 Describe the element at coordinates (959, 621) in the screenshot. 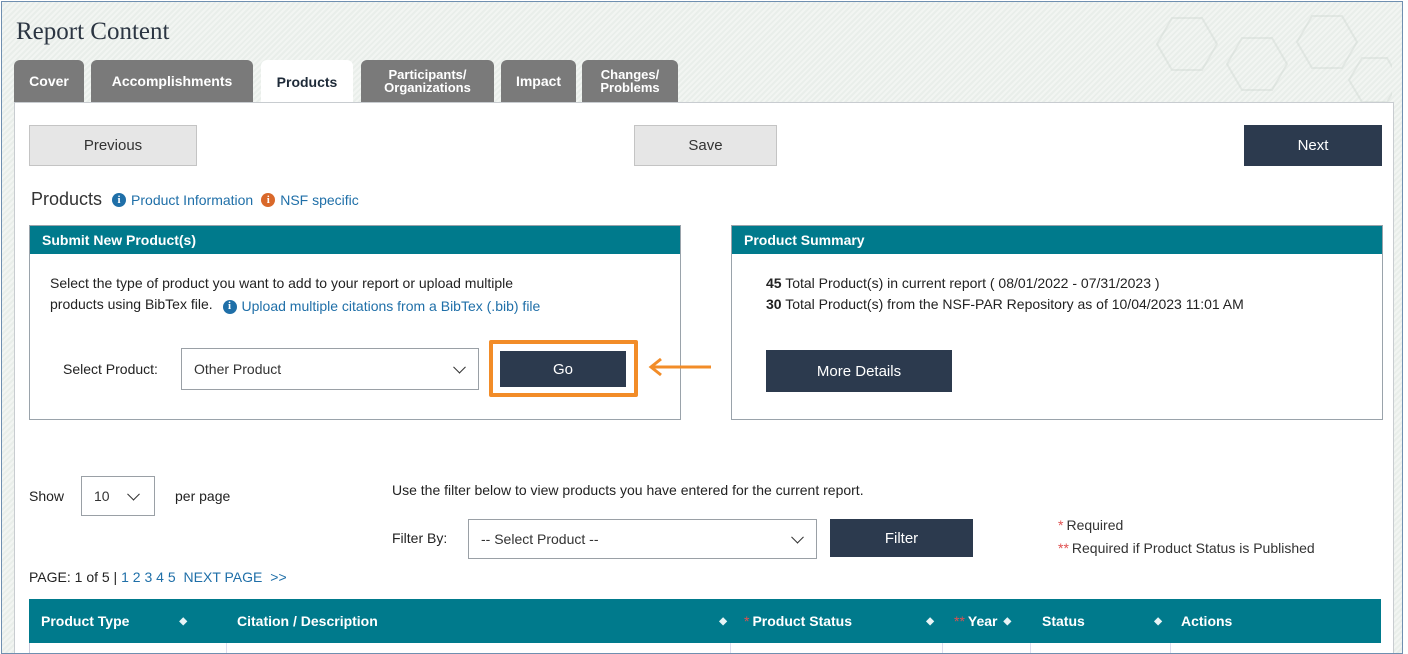

I see `required-marker: **` at that location.